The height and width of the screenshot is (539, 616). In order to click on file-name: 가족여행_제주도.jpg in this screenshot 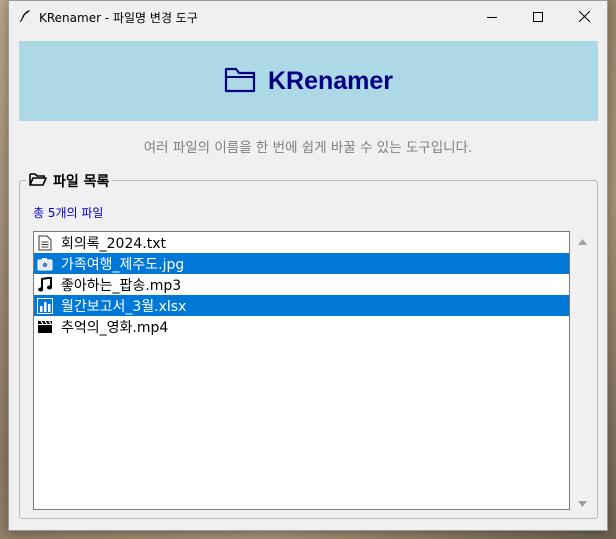, I will do `click(123, 264)`.